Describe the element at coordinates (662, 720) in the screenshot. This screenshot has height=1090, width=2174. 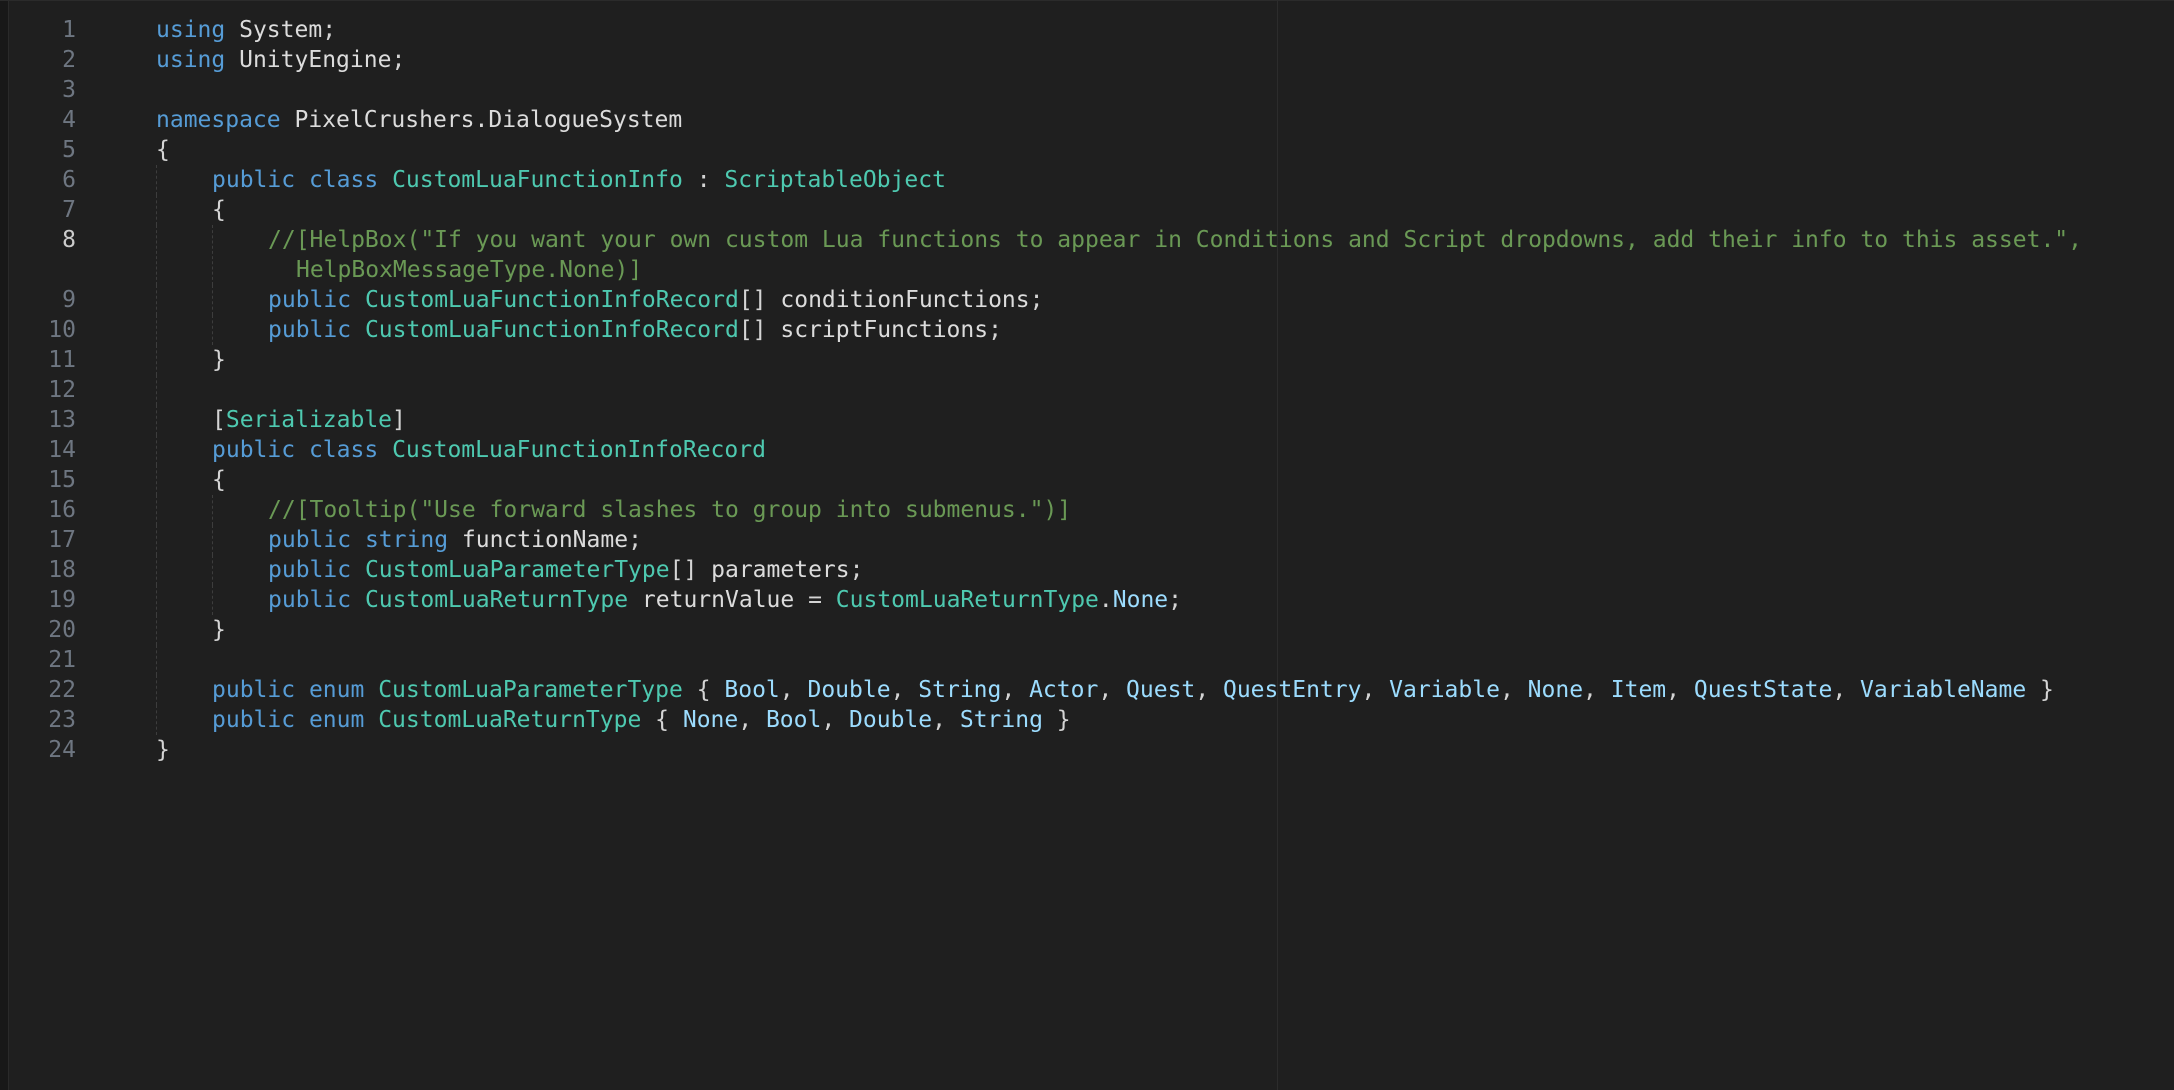
I see `code-token: {` at that location.